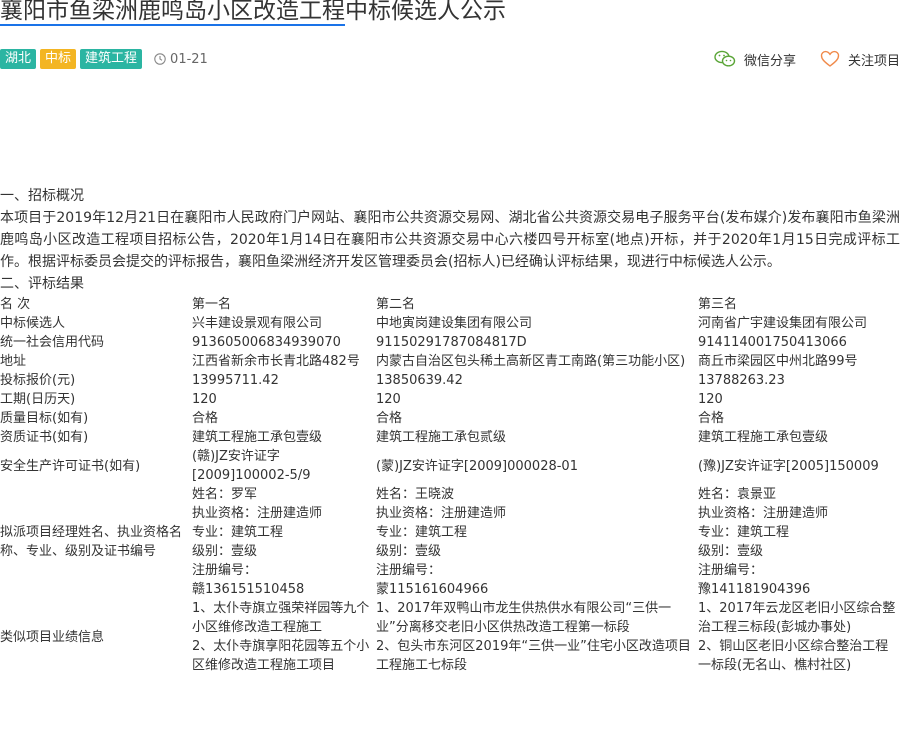 The image size is (922, 736). I want to click on table-cell: (蒙)JZ安许证字[2009]000028-01, so click(477, 466).